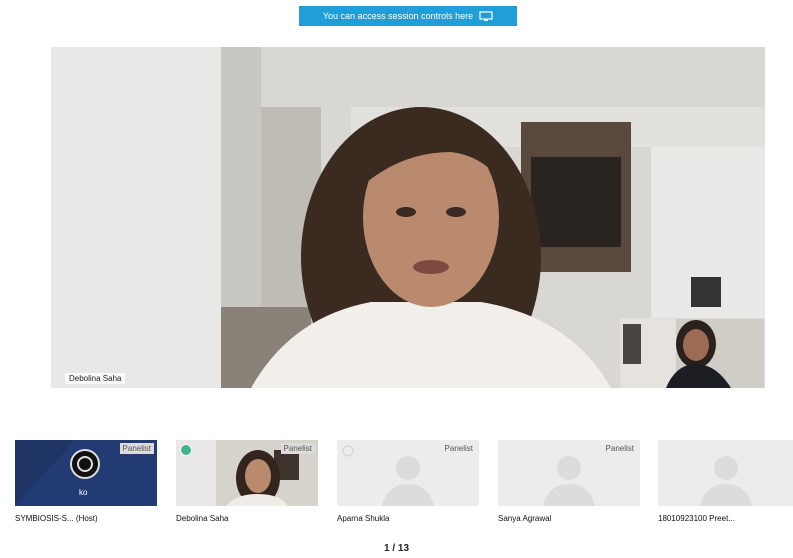  What do you see at coordinates (247, 473) in the screenshot?
I see `participant-tile-debolina: Panelist` at bounding box center [247, 473].